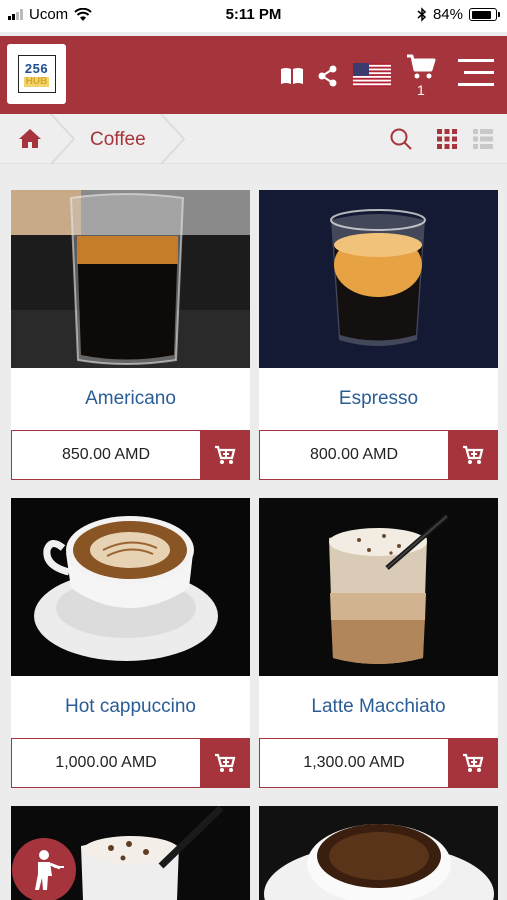  Describe the element at coordinates (253, 75) in the screenshot. I see `app-header: 256 HUB 1` at that location.